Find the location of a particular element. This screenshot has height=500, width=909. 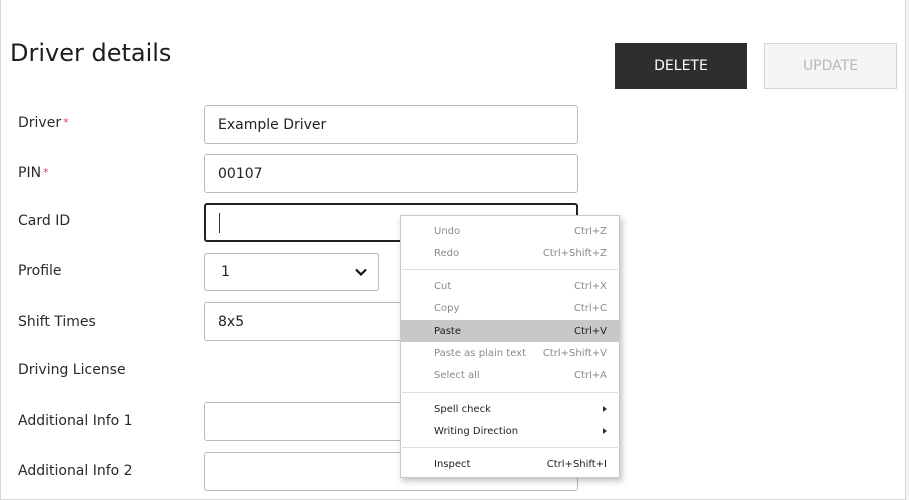

chevron-down-icon is located at coordinates (361, 272).